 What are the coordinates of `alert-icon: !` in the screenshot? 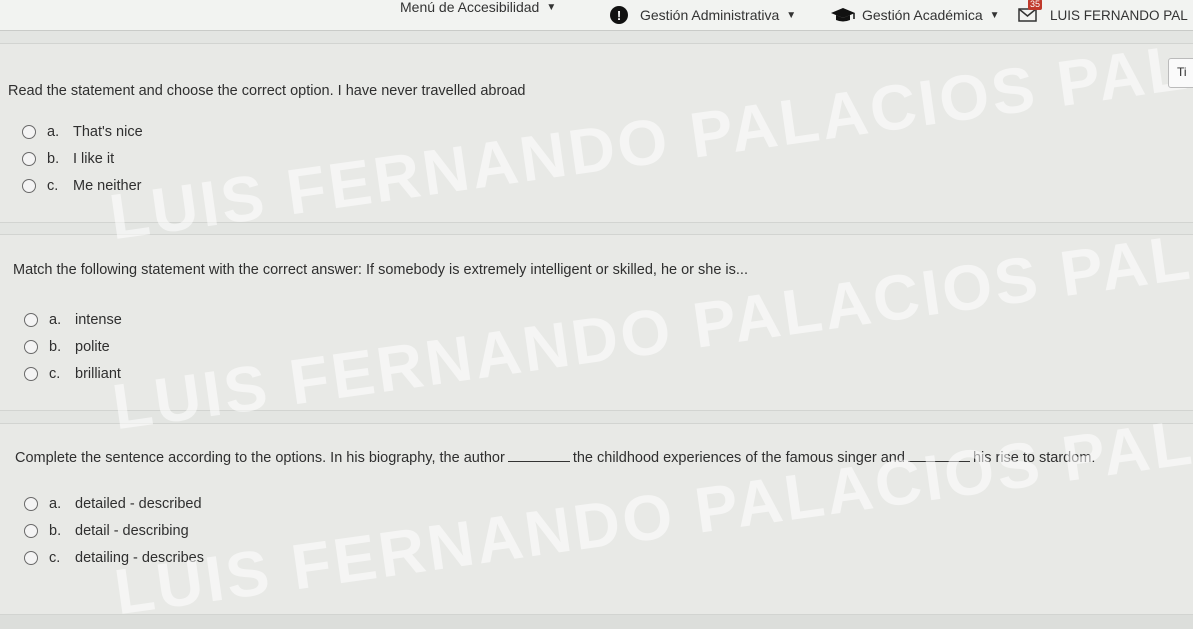 It's located at (619, 15).